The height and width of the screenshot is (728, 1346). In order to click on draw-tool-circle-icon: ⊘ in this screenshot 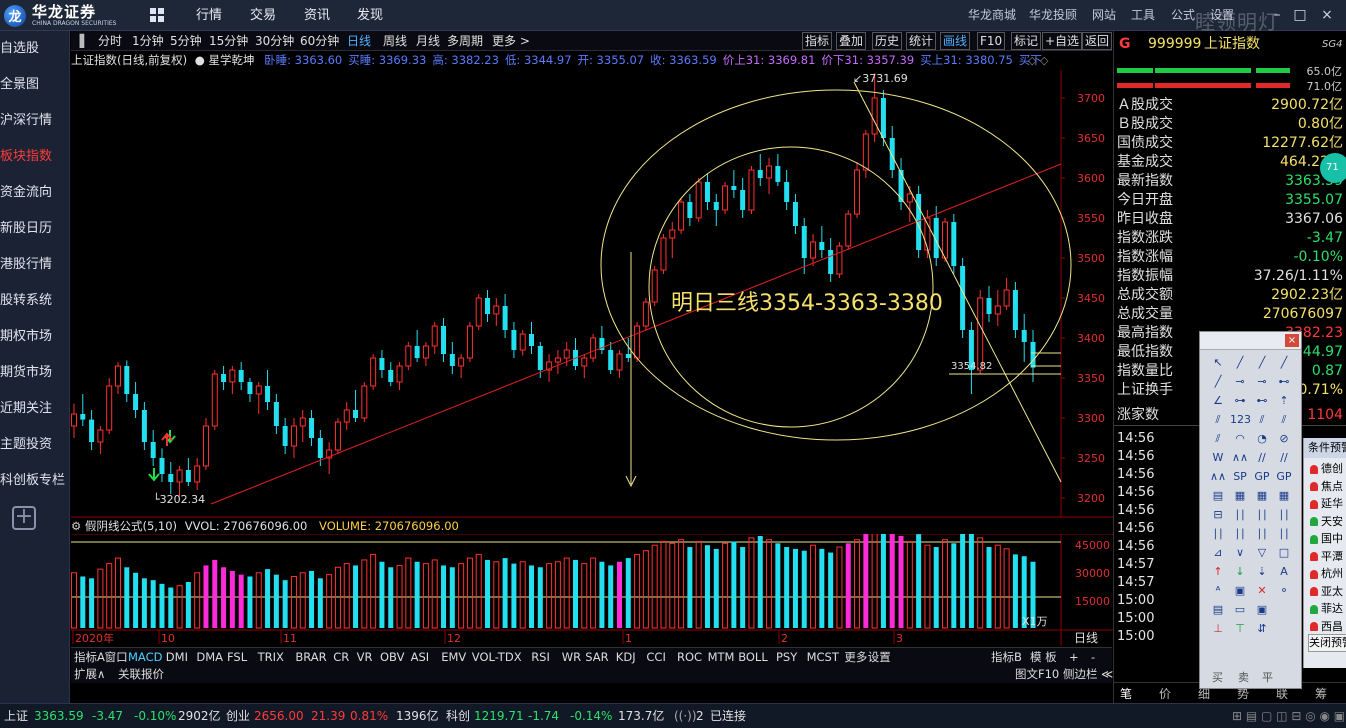, I will do `click(1284, 439)`.